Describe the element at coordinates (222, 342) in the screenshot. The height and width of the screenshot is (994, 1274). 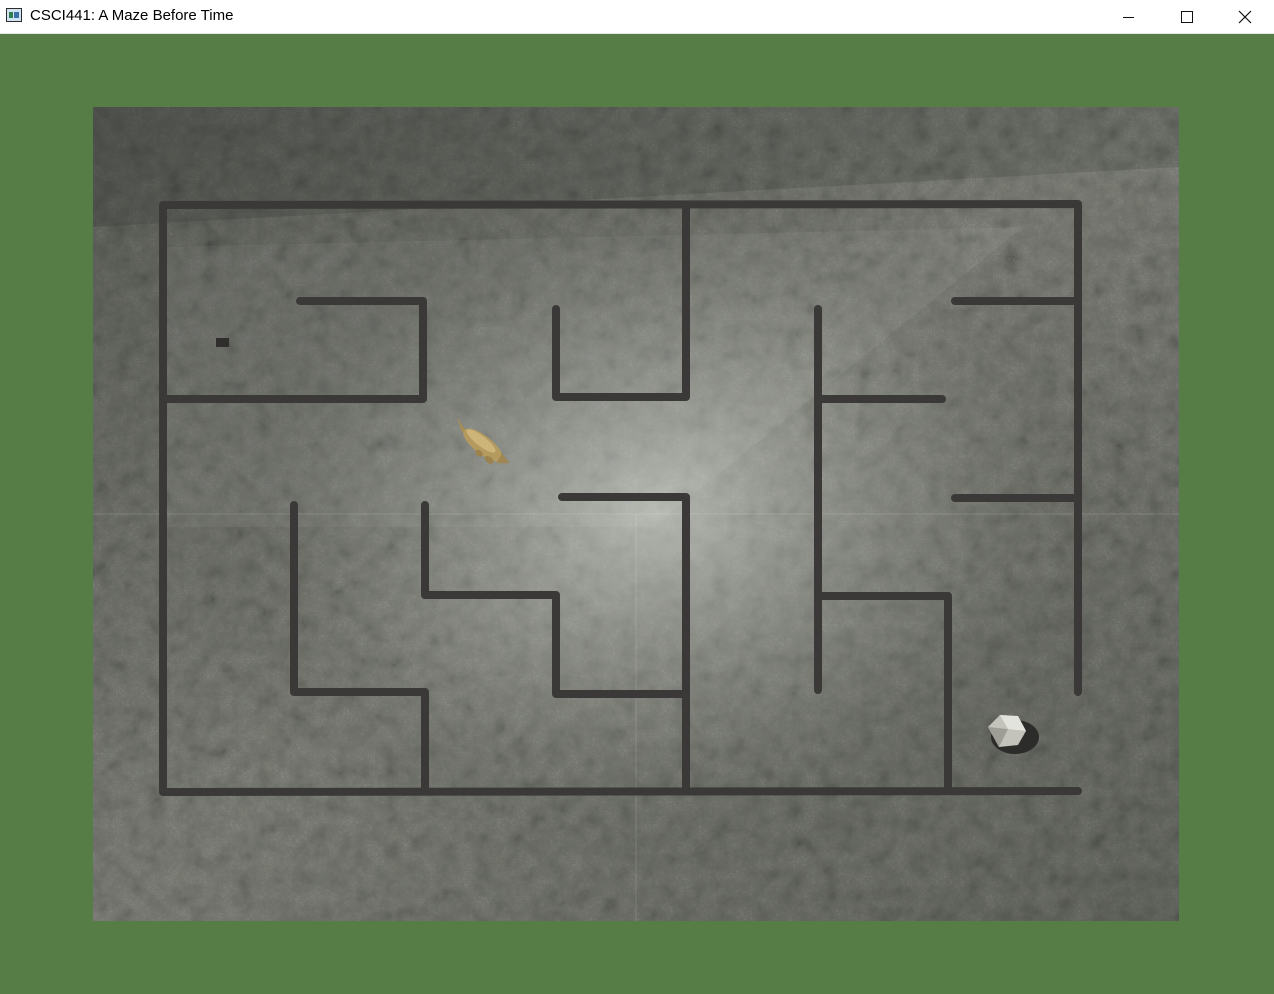
I see `start-marker` at that location.